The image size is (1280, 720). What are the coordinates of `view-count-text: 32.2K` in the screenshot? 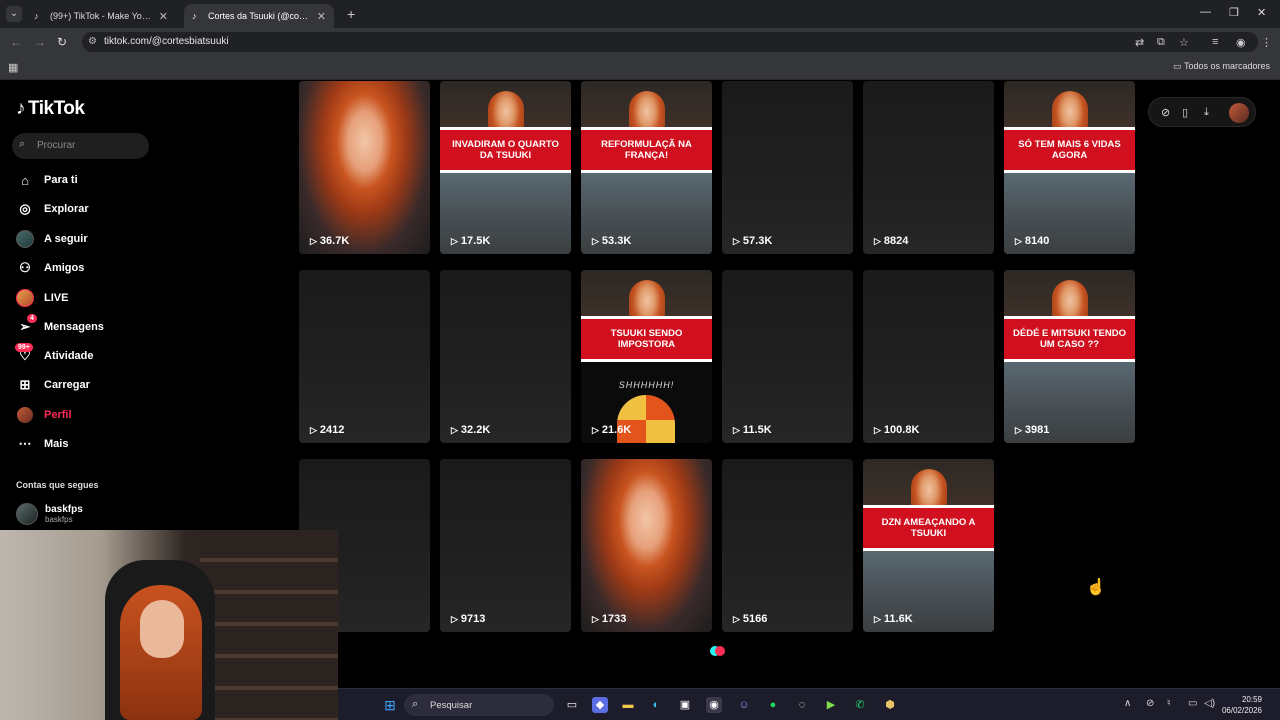 It's located at (475, 430).